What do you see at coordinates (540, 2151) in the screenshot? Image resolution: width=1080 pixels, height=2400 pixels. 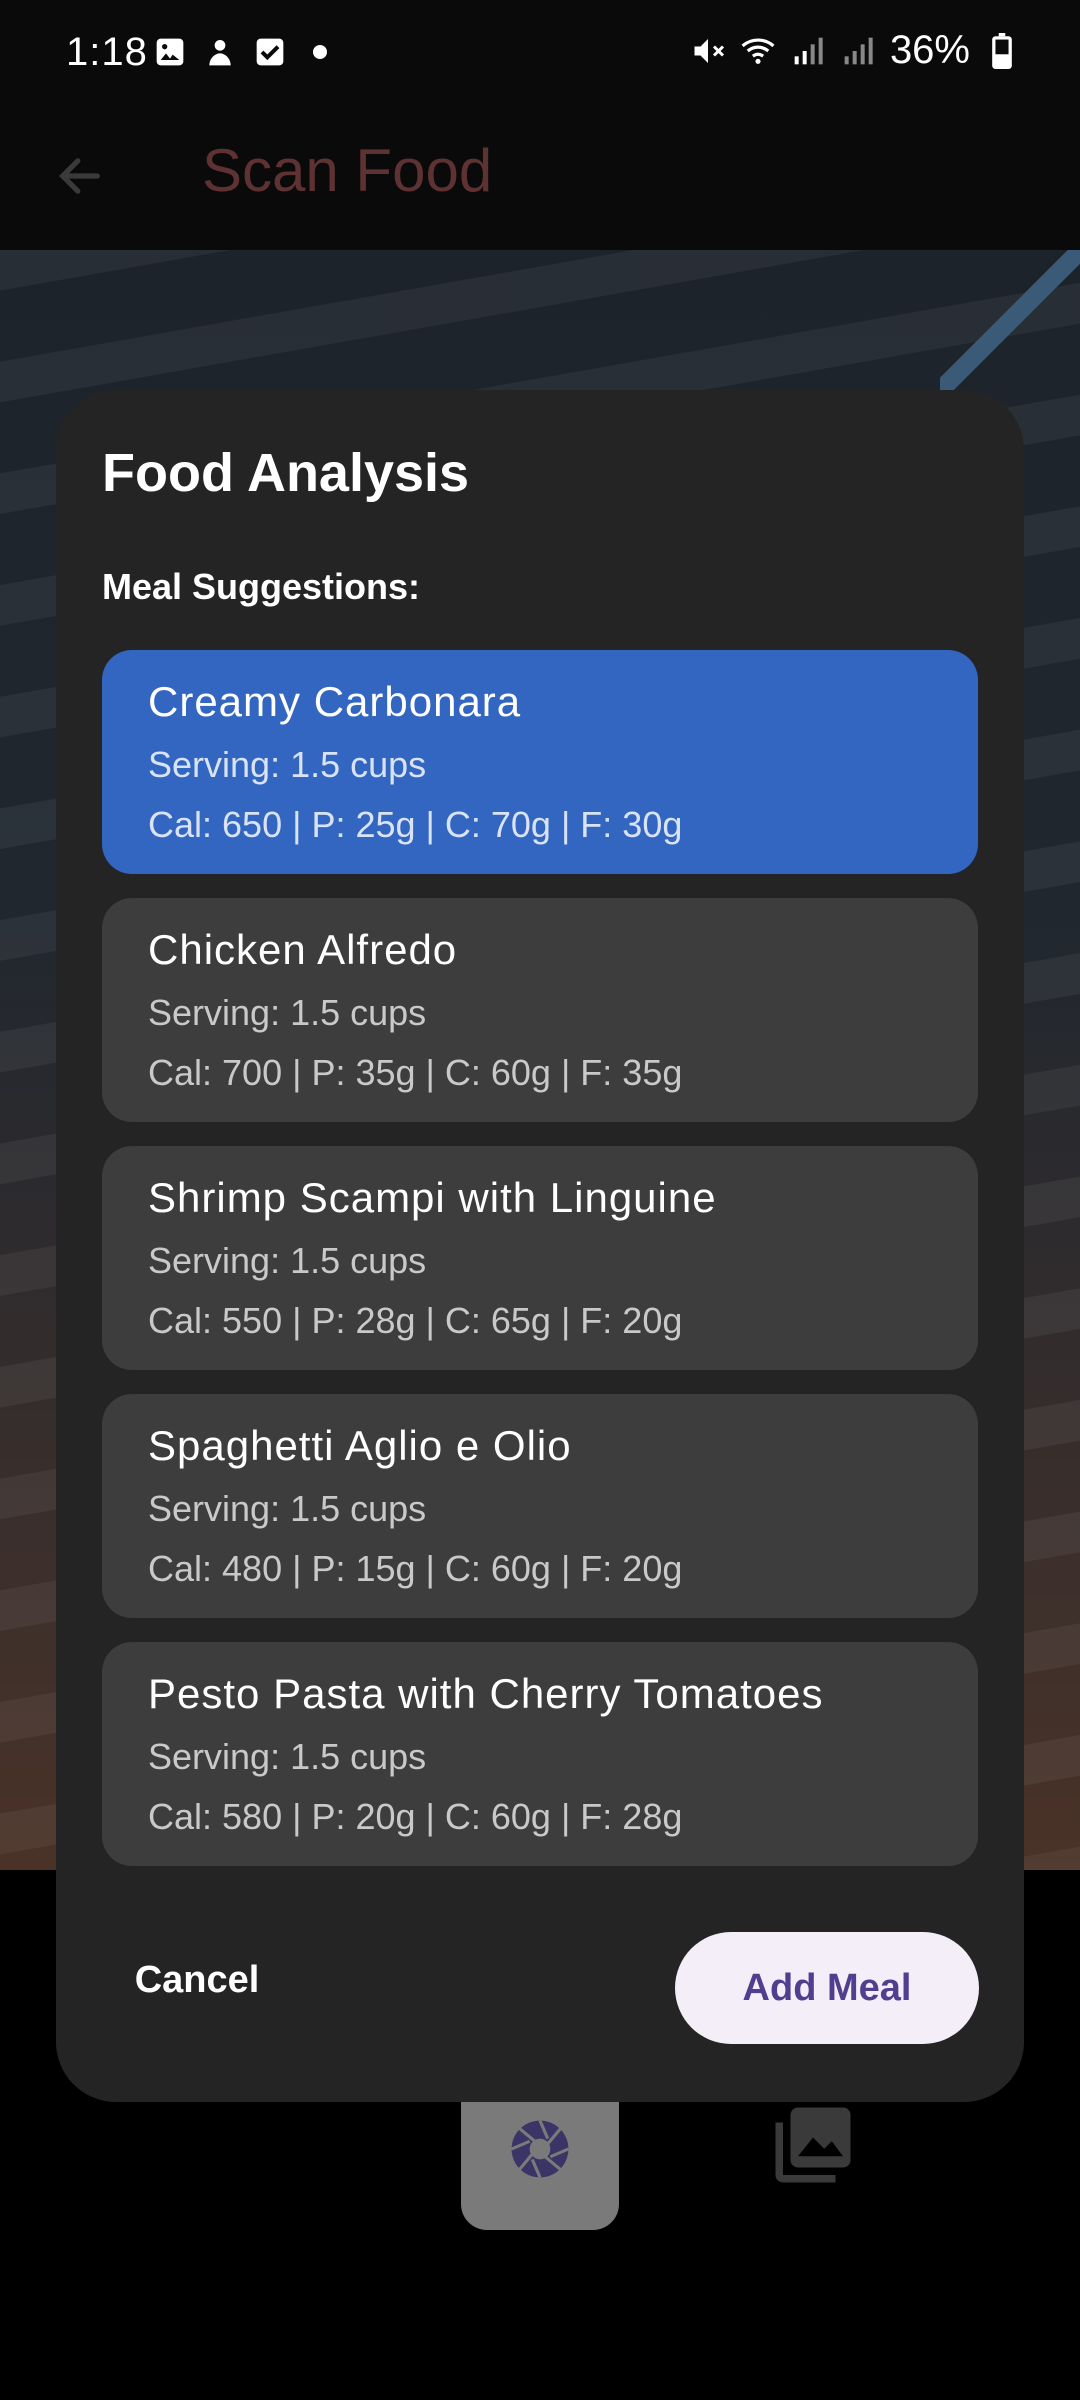 I see `camera-shutter-icon` at bounding box center [540, 2151].